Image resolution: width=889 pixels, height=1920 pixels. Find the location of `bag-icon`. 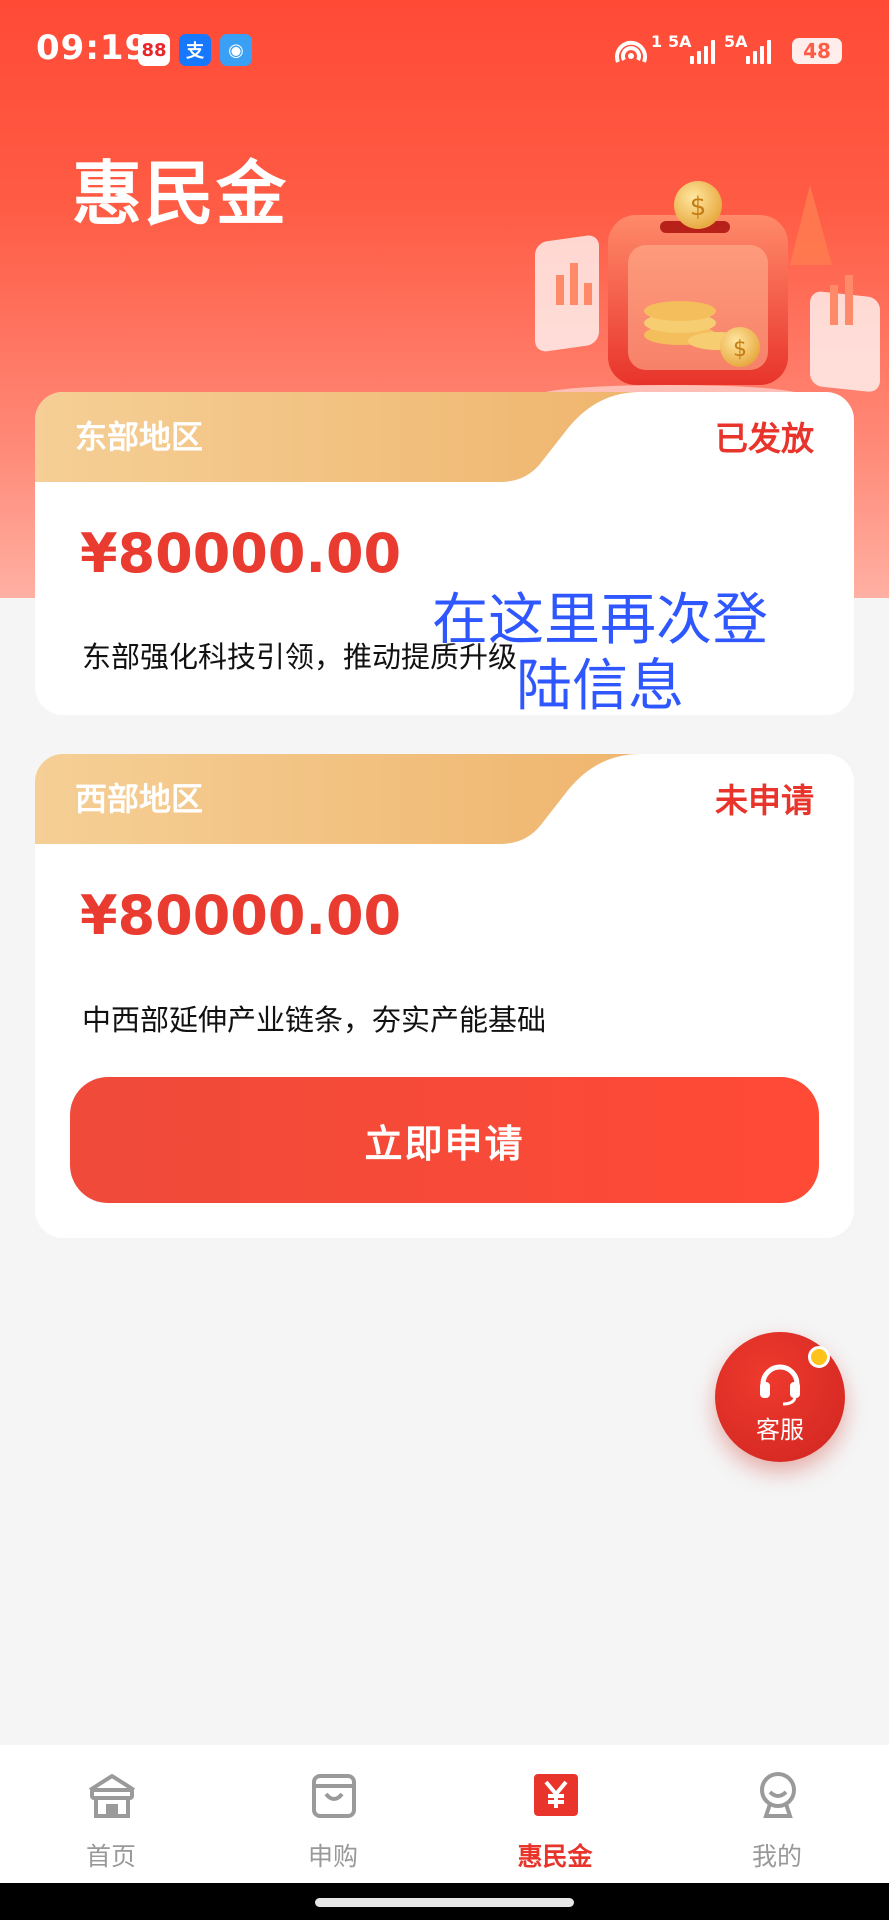

bag-icon is located at coordinates (334, 1796).